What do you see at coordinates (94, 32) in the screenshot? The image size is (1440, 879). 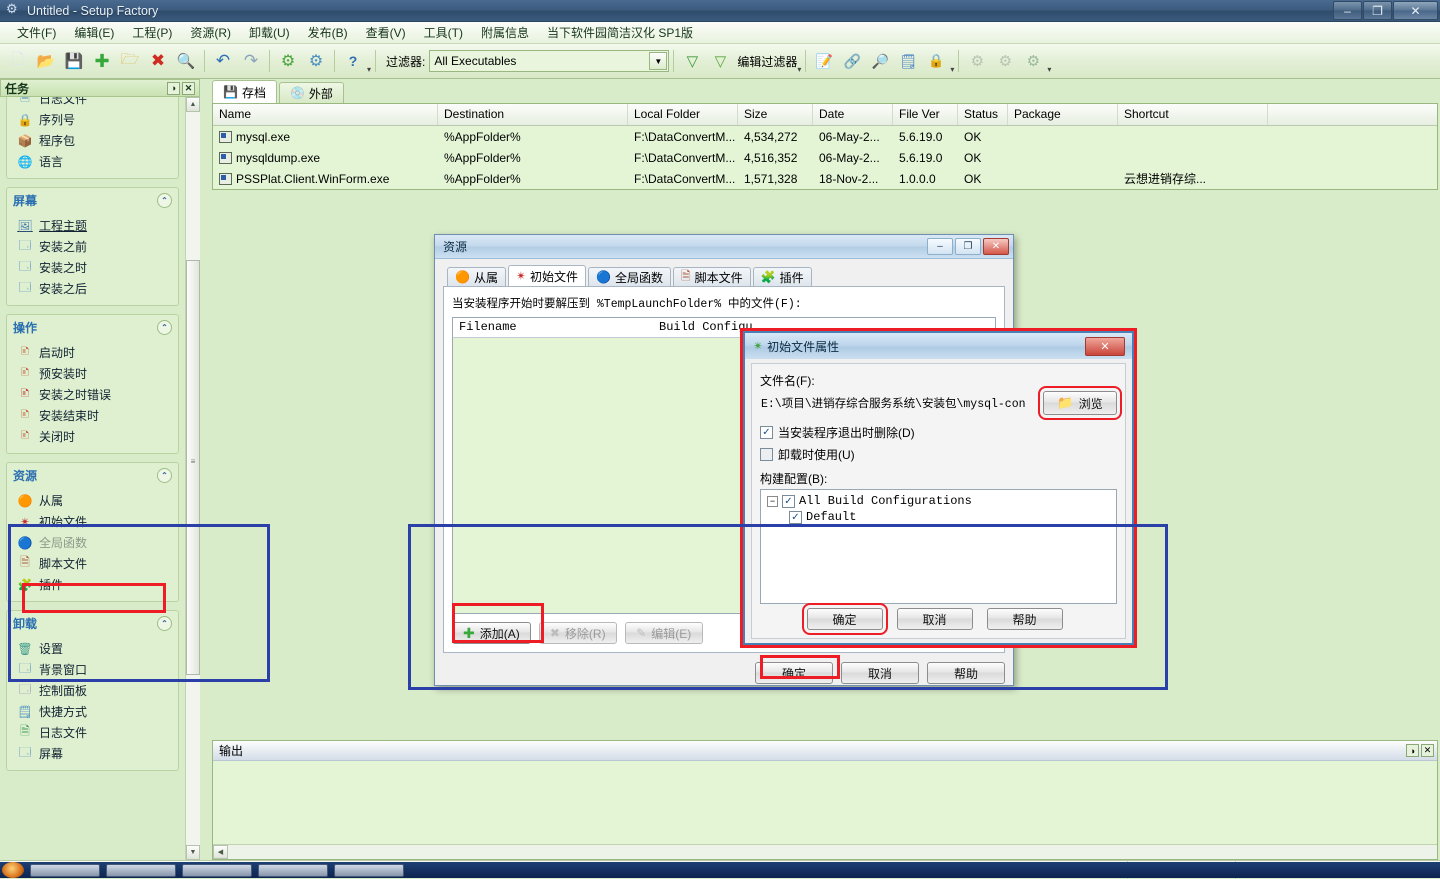 I see `menu-item-edit: 编辑(E)` at bounding box center [94, 32].